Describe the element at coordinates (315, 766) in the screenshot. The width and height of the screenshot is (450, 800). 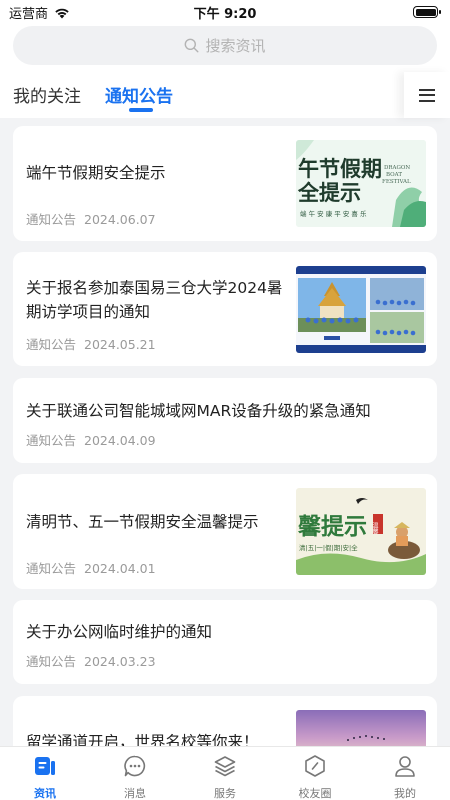
I see `alumni-compass-icon` at that location.